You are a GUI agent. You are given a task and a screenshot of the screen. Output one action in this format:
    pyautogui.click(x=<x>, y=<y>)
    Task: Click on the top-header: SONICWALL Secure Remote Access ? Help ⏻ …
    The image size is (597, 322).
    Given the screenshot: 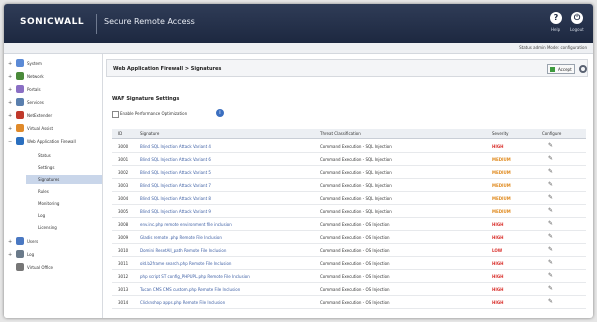 What is the action you would take?
    pyautogui.click(x=298, y=23)
    